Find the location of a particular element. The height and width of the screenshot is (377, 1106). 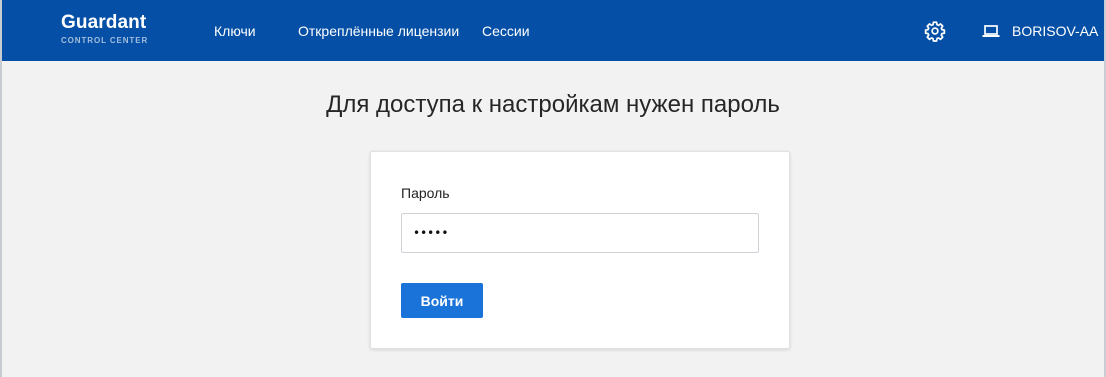

settings-button is located at coordinates (935, 31).